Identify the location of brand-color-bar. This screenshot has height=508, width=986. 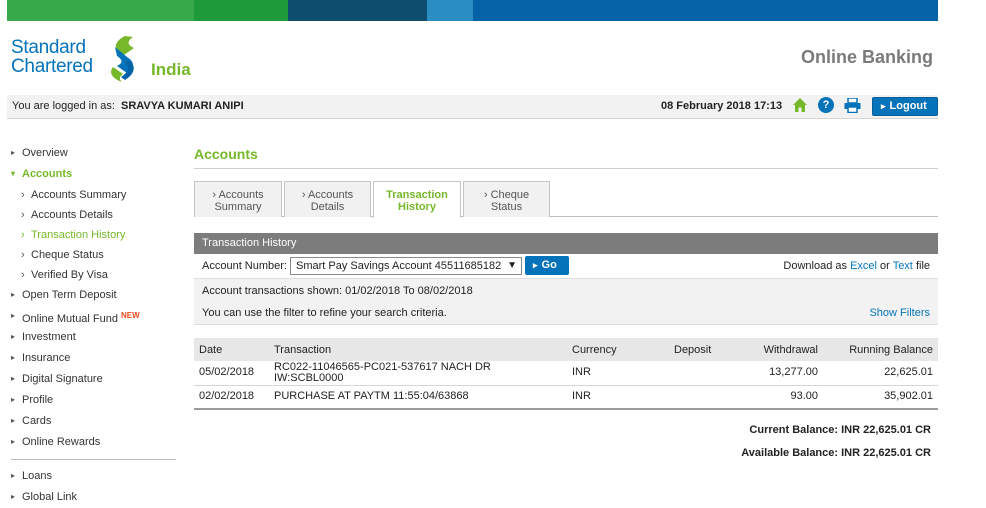
(472, 10).